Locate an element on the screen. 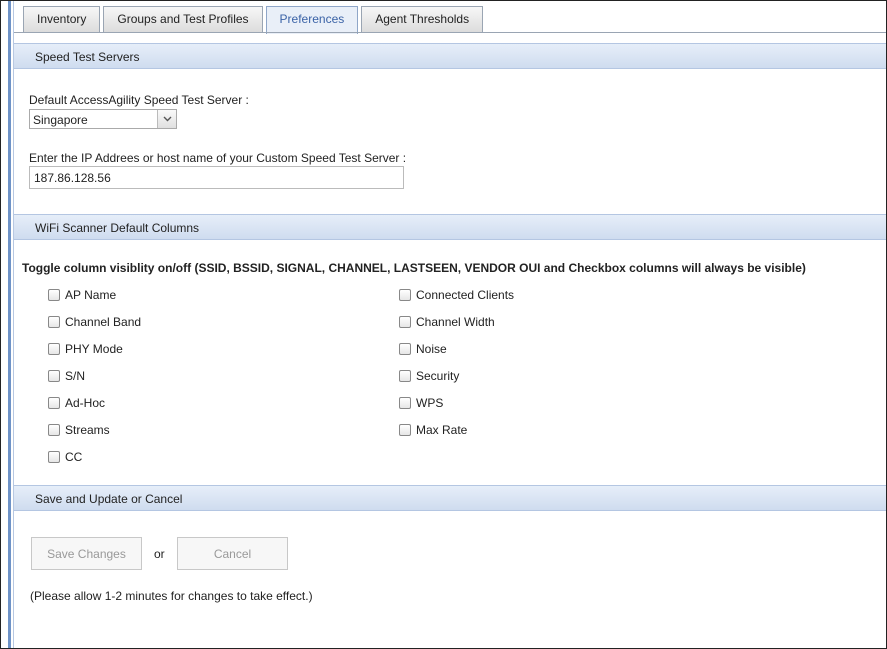  tab-divider is located at coordinates (450, 32).